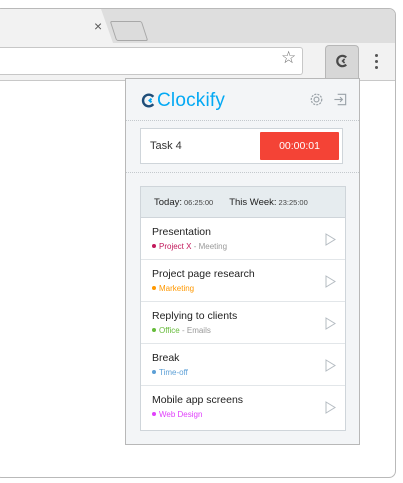 Image resolution: width=403 pixels, height=483 pixels. I want to click on entry-description: Mobile app screens, so click(198, 400).